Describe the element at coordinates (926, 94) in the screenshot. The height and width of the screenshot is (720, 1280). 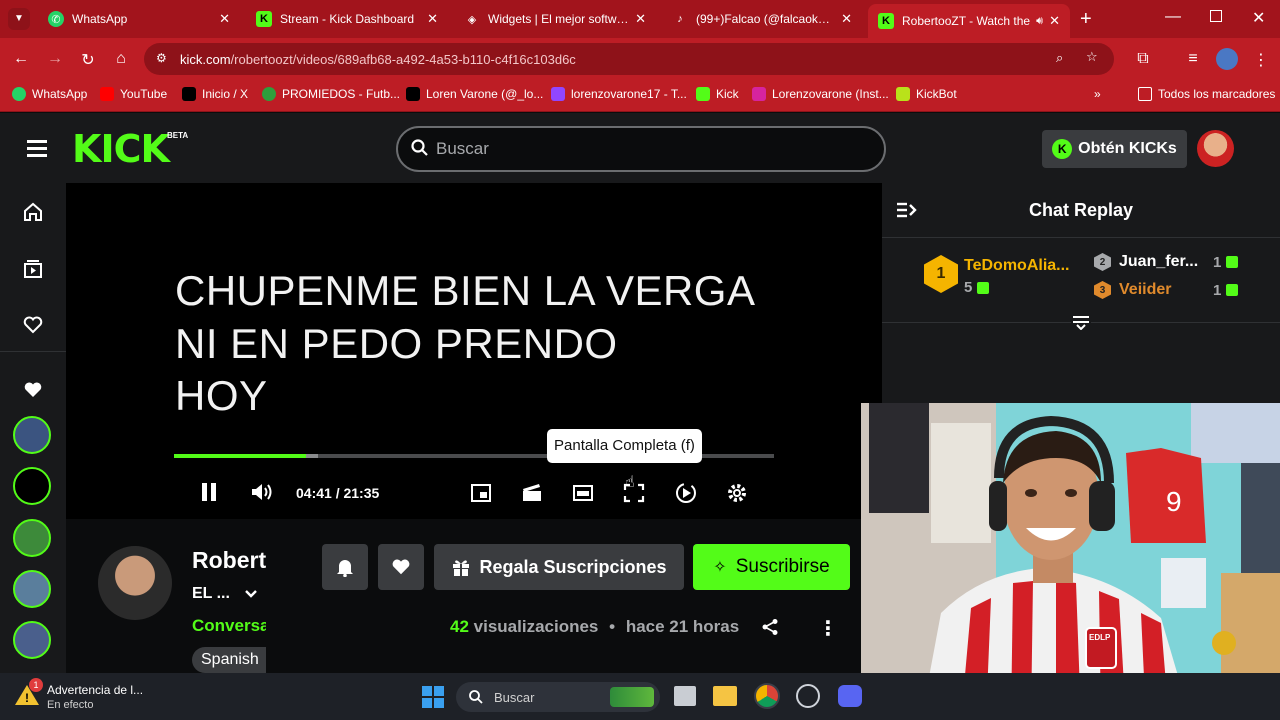
I see `bookmark-kickbot: KickBot` at that location.